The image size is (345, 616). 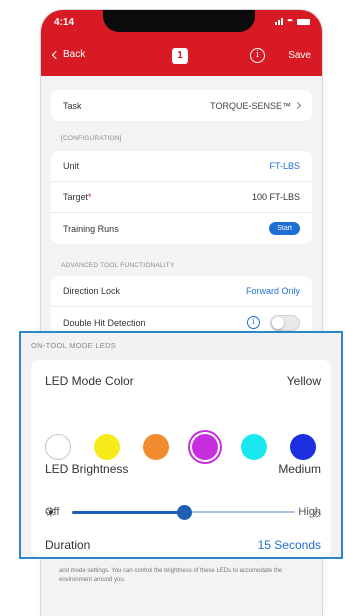 What do you see at coordinates (91, 138) in the screenshot?
I see `configuration-section-title: [CONFIGURATION]` at bounding box center [91, 138].